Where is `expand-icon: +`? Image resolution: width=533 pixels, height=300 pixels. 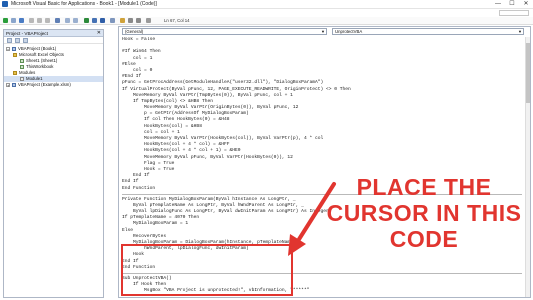
expand-icon: + is located at coordinates (8, 85).